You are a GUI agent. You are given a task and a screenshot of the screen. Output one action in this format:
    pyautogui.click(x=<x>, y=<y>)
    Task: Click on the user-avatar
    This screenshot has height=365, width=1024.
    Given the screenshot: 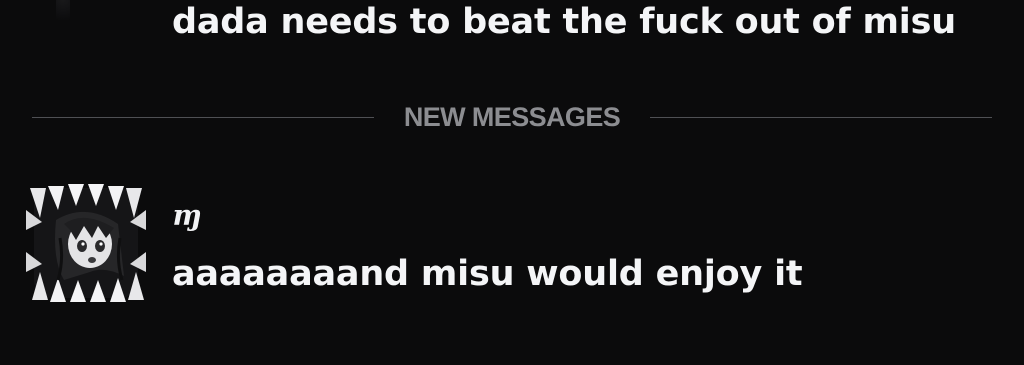 What is the action you would take?
    pyautogui.click(x=86, y=242)
    